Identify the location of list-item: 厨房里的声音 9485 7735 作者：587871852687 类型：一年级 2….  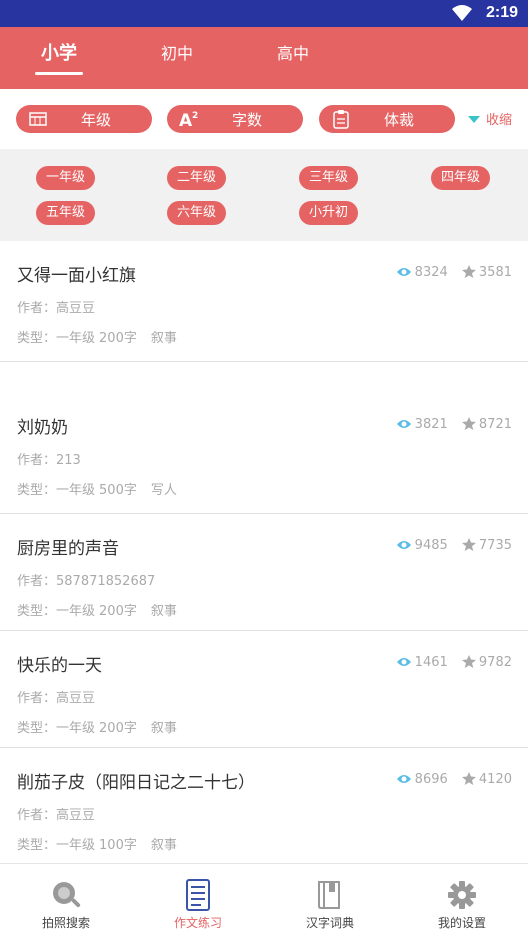
(264, 572).